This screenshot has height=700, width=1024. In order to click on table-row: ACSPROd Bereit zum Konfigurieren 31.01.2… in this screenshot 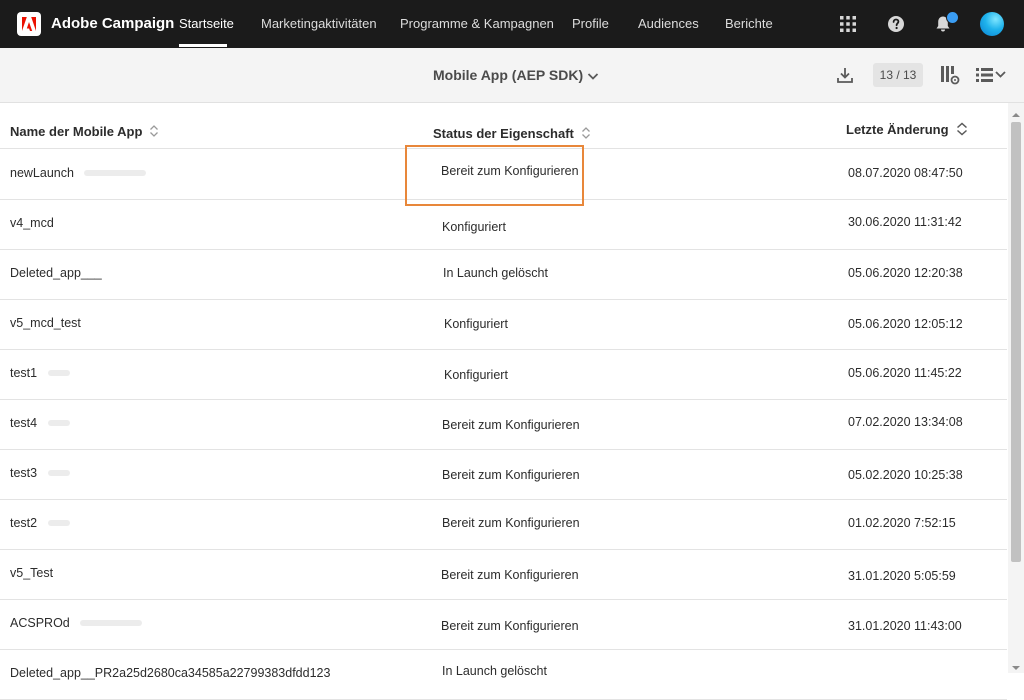, I will do `click(503, 624)`.